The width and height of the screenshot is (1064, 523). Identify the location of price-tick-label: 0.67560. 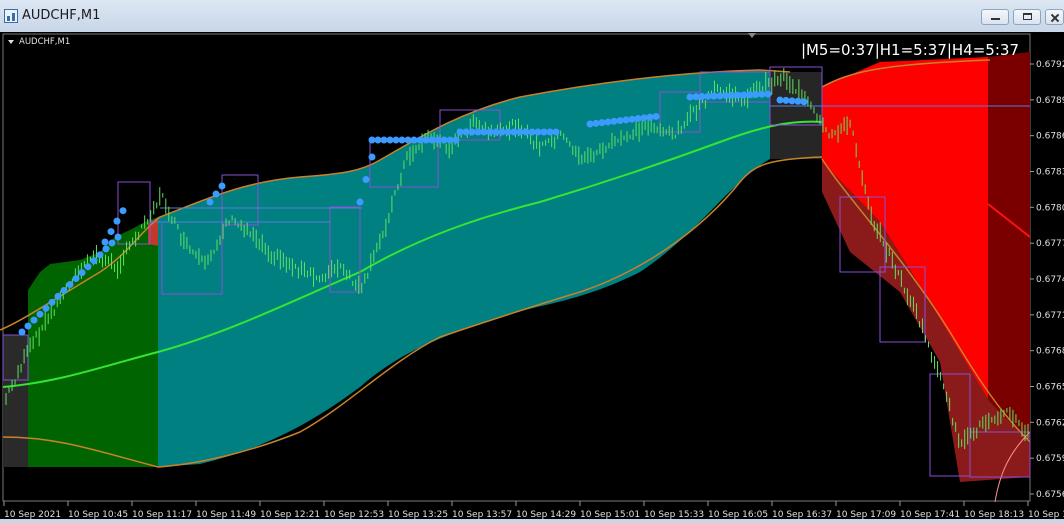
(1050, 495).